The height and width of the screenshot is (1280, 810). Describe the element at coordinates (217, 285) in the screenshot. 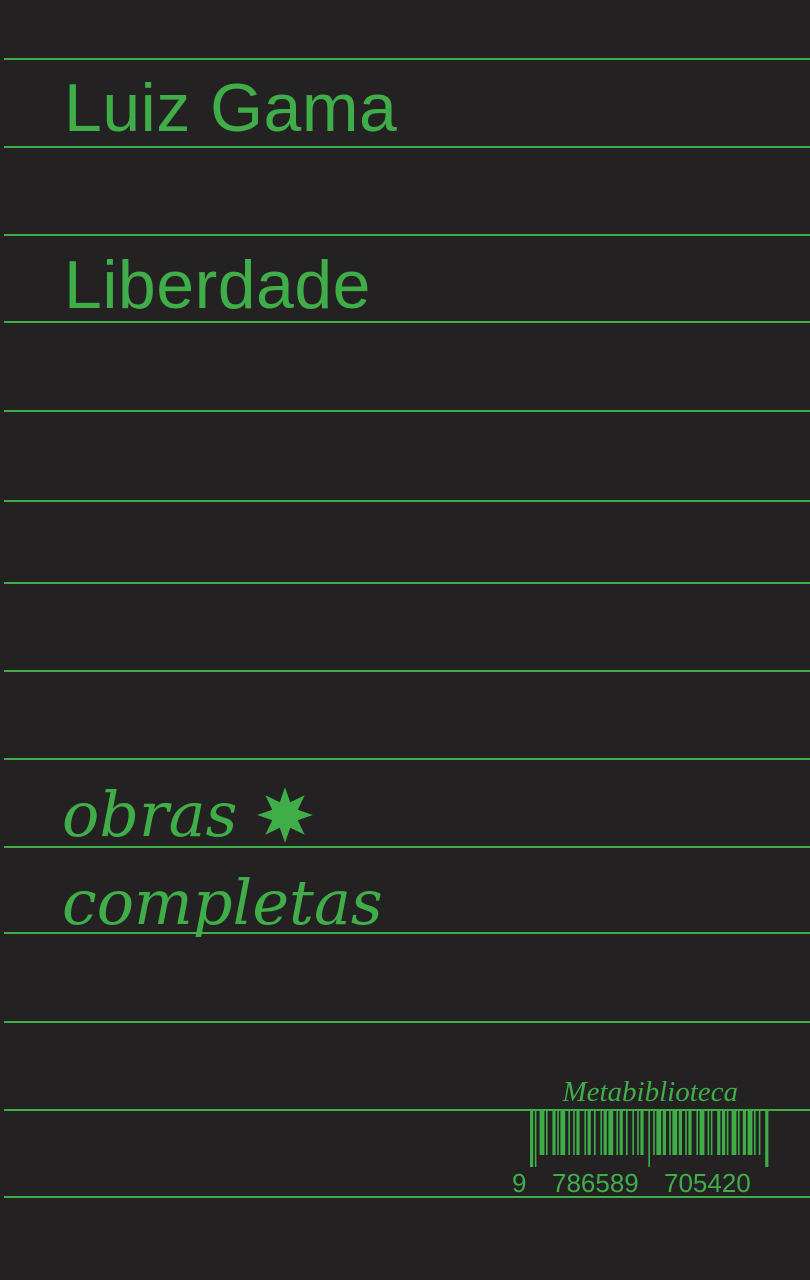

I see `book-title: Liberdade` at that location.